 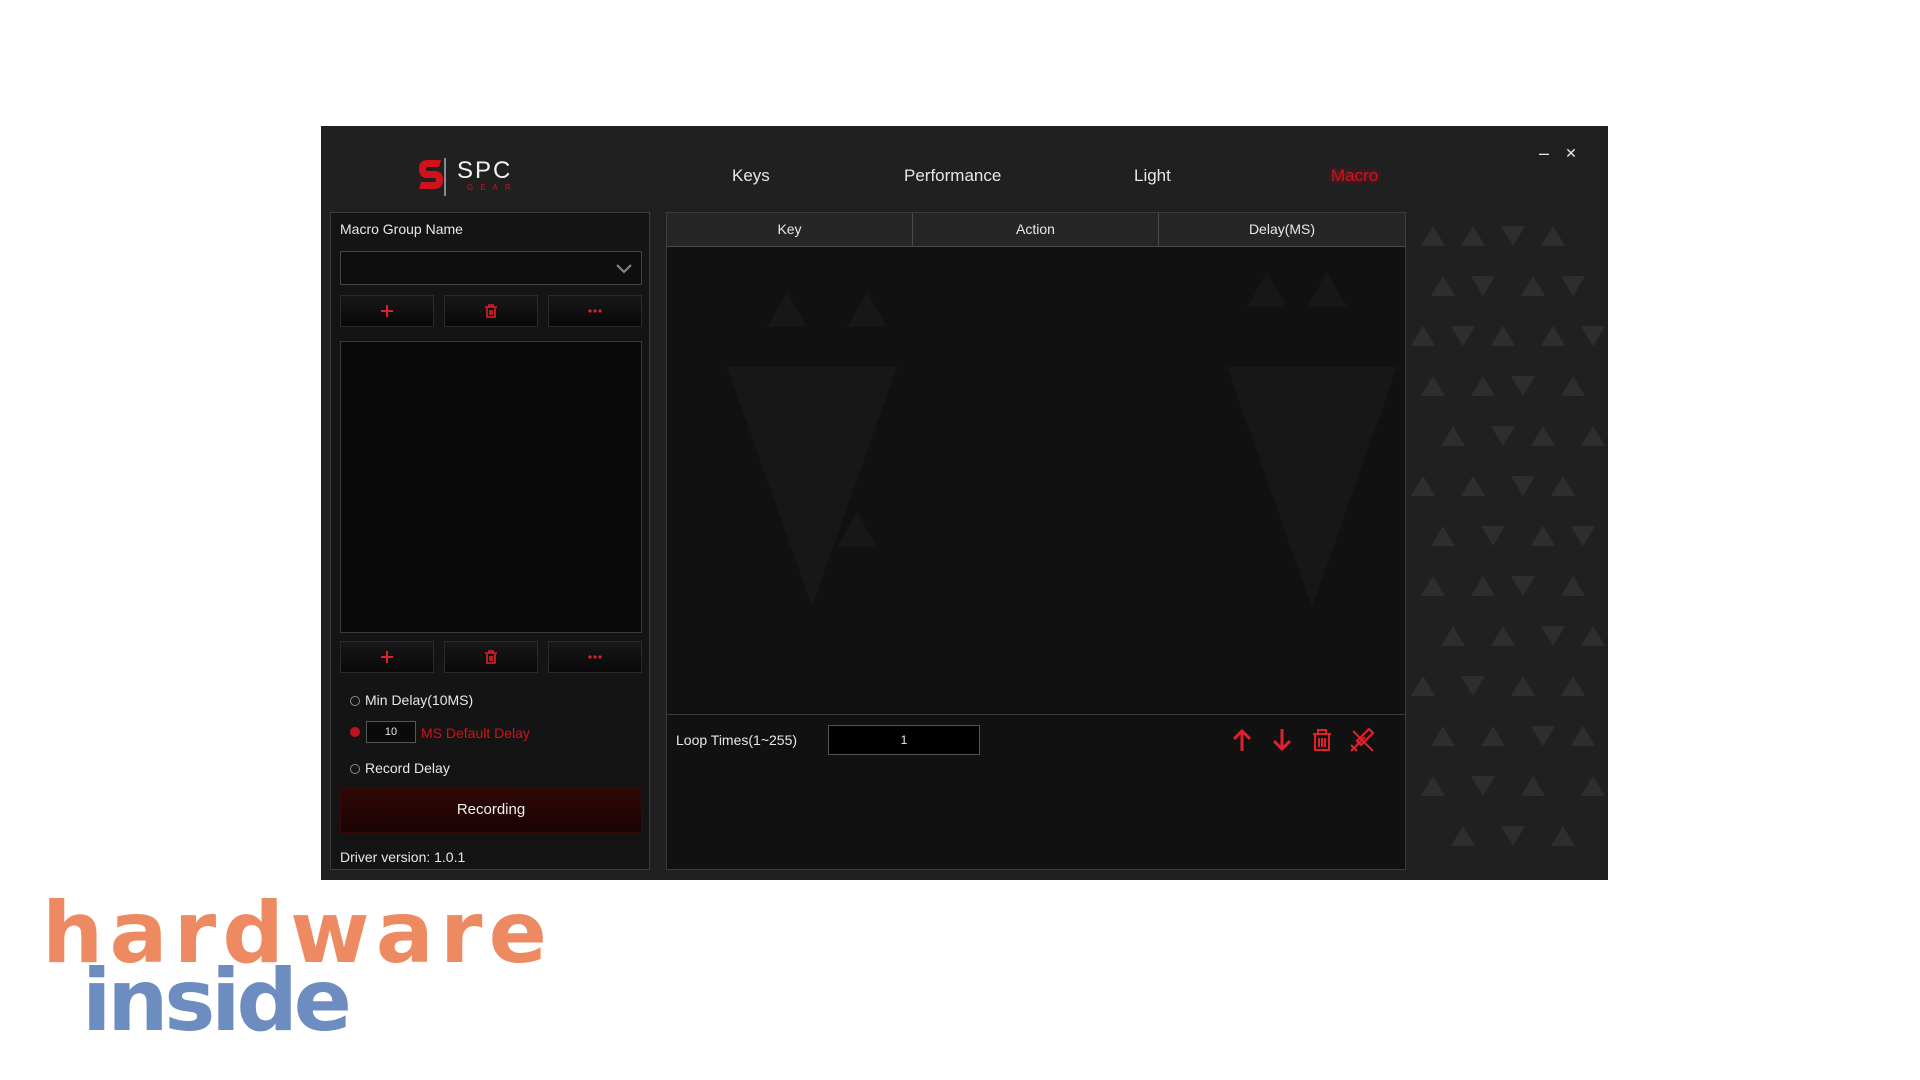 What do you see at coordinates (1152, 176) in the screenshot?
I see `tab-light: Light` at bounding box center [1152, 176].